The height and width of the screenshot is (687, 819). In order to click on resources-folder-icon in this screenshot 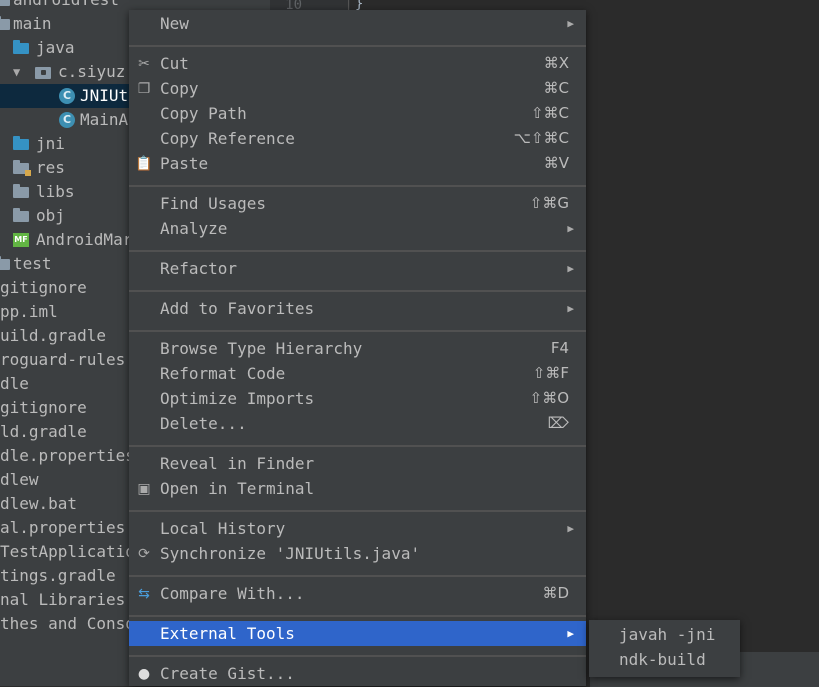, I will do `click(22, 168)`.